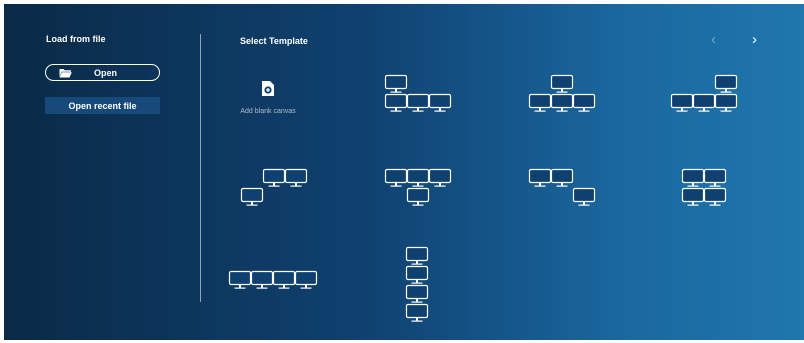  Describe the element at coordinates (268, 88) in the screenshot. I see `add-file-icon` at that location.